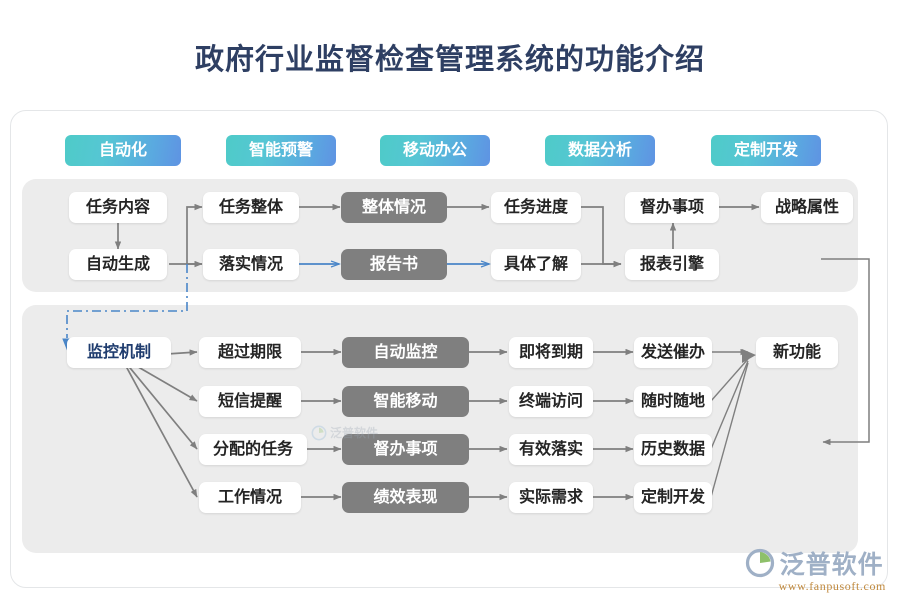  What do you see at coordinates (405, 449) in the screenshot?
I see `node-supervise-item-lower: 督办事项` at bounding box center [405, 449].